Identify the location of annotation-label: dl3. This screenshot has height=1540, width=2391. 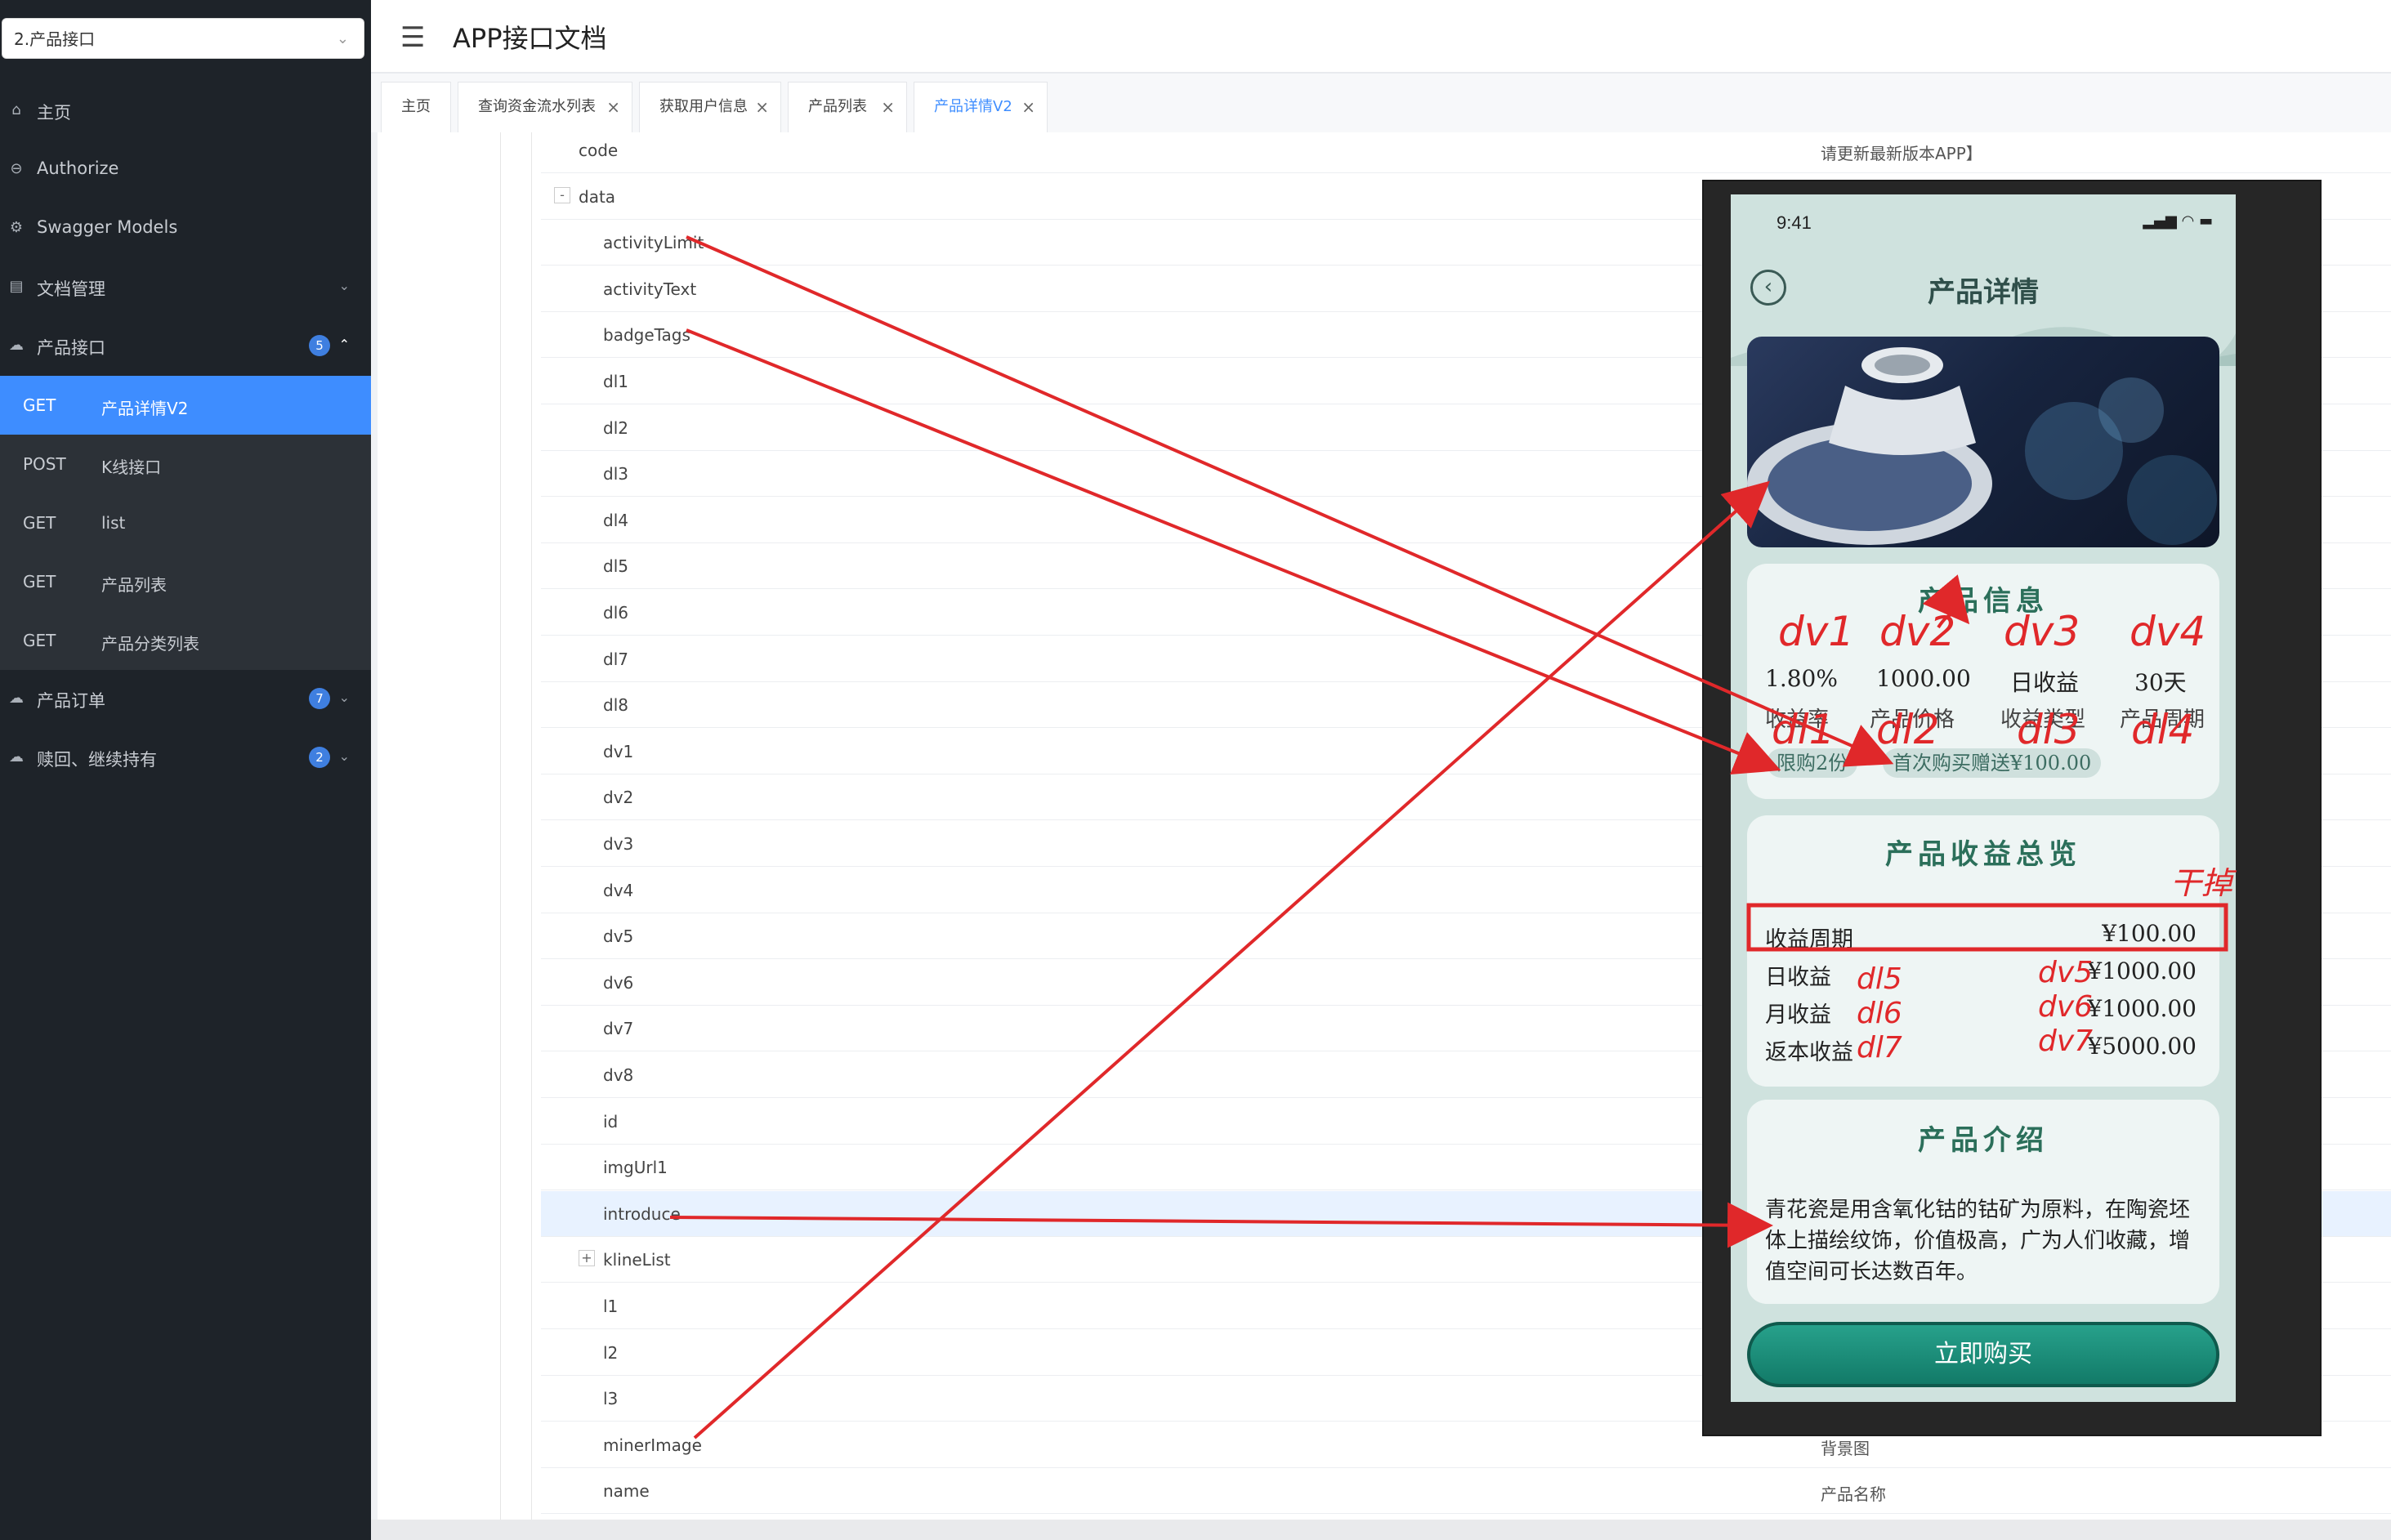
(2048, 730).